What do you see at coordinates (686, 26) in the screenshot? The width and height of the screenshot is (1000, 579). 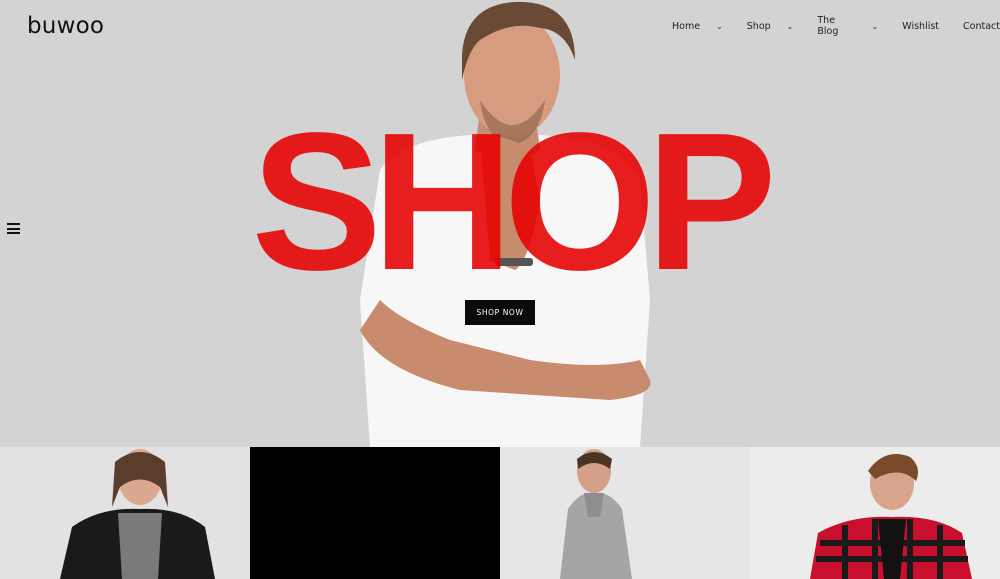 I see `nav-item-label: Home` at bounding box center [686, 26].